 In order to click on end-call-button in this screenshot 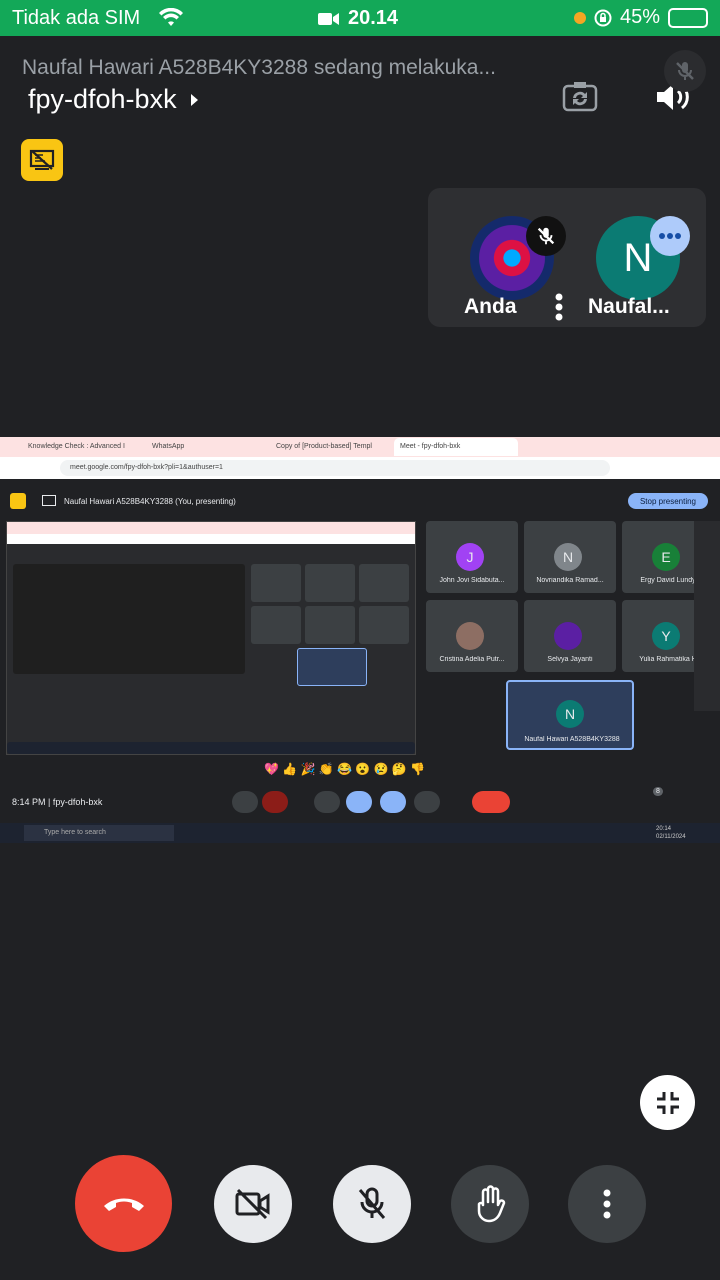, I will do `click(123, 1203)`.